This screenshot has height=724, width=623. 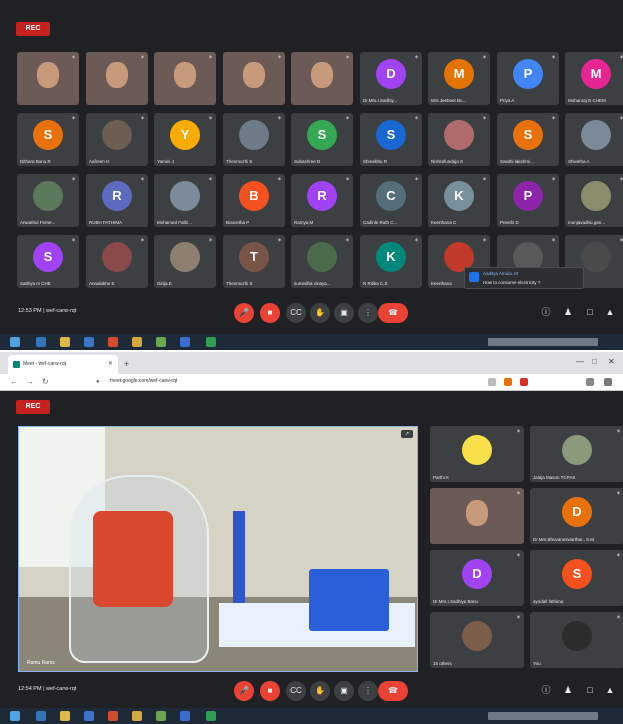 I want to click on menu-icon, so click(x=608, y=382).